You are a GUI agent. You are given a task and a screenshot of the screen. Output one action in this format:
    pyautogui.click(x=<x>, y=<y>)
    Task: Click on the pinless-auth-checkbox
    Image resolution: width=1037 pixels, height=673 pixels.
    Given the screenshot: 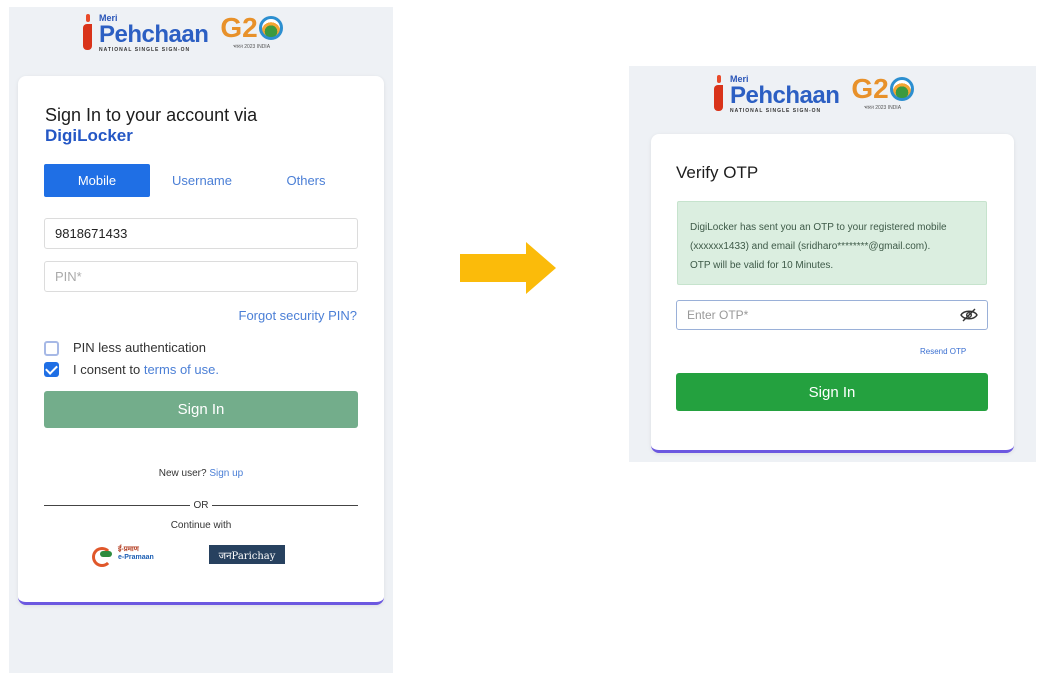 What is the action you would take?
    pyautogui.click(x=51, y=348)
    